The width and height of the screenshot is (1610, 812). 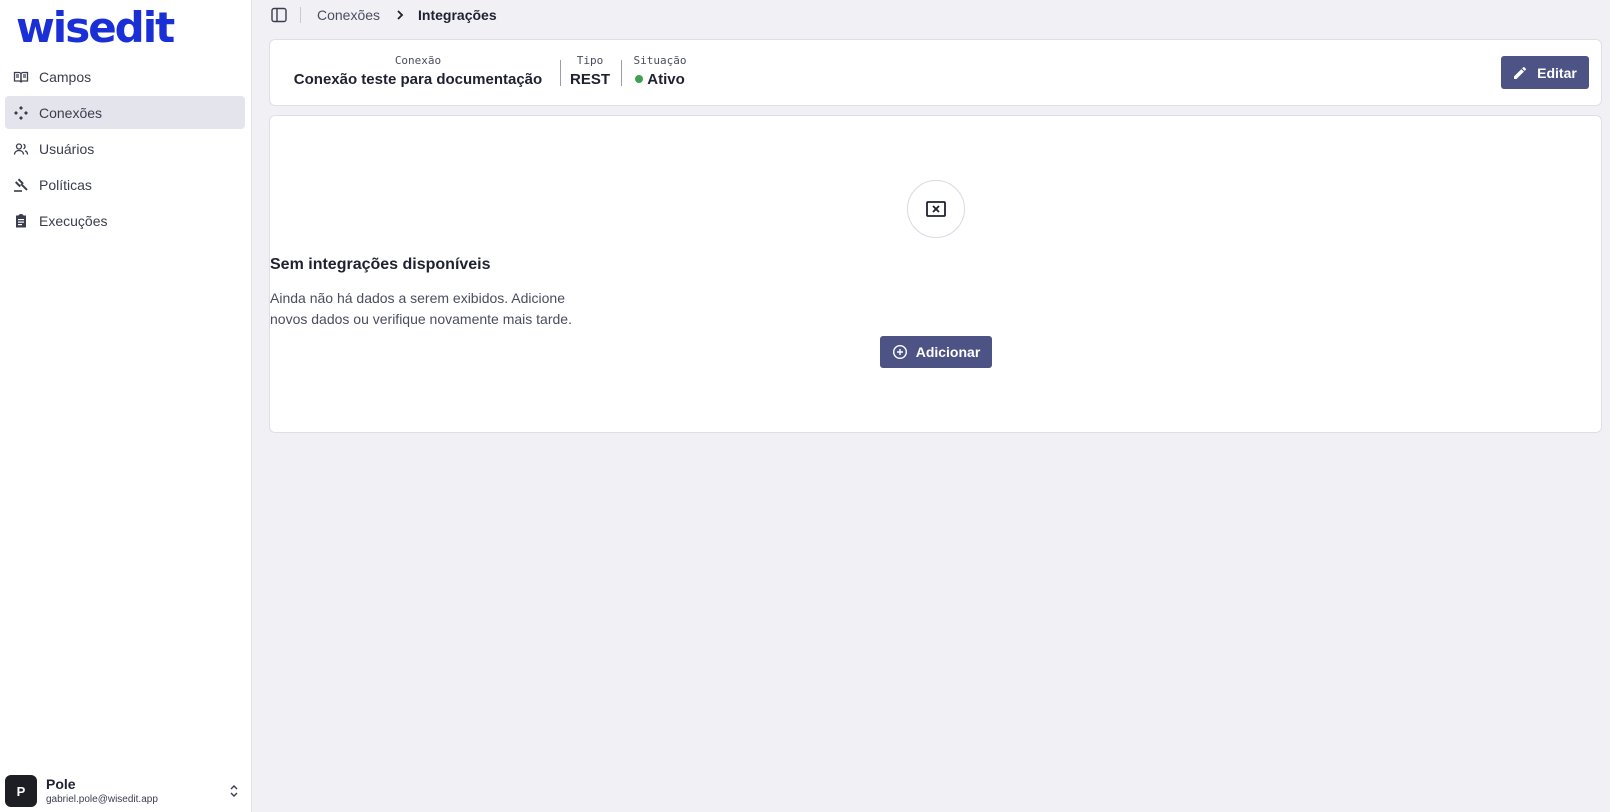 I want to click on sidebar-item-label: Usuários, so click(x=67, y=148).